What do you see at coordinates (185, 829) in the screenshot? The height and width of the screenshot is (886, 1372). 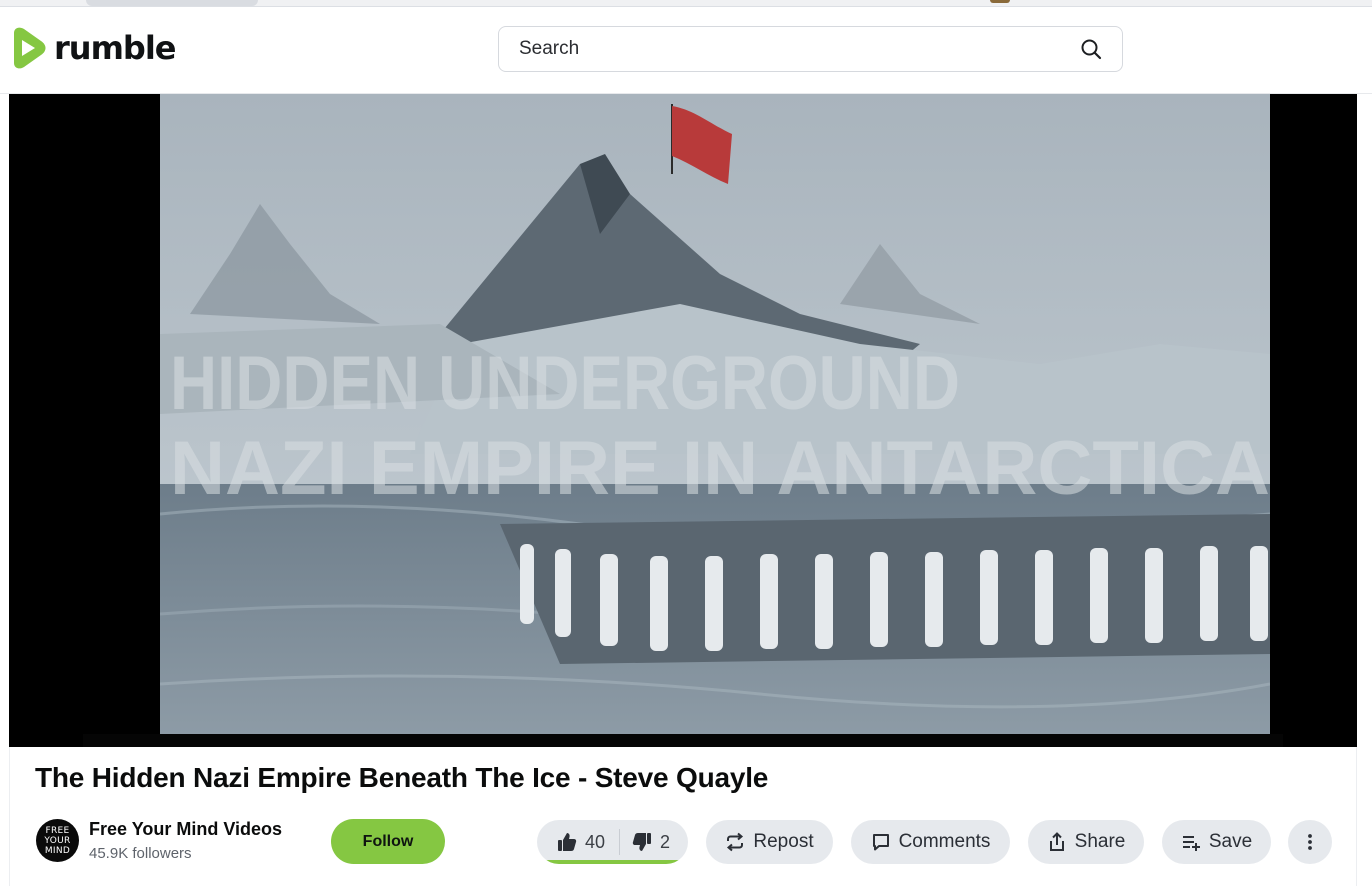 I see `channel-name: Free Your Mind Videos` at bounding box center [185, 829].